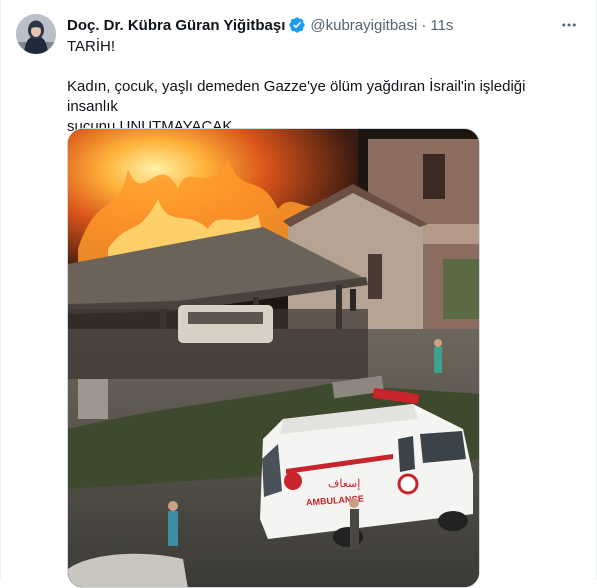  What do you see at coordinates (344, 483) in the screenshot?
I see `ambulance-arabic: إسعاف` at bounding box center [344, 483].